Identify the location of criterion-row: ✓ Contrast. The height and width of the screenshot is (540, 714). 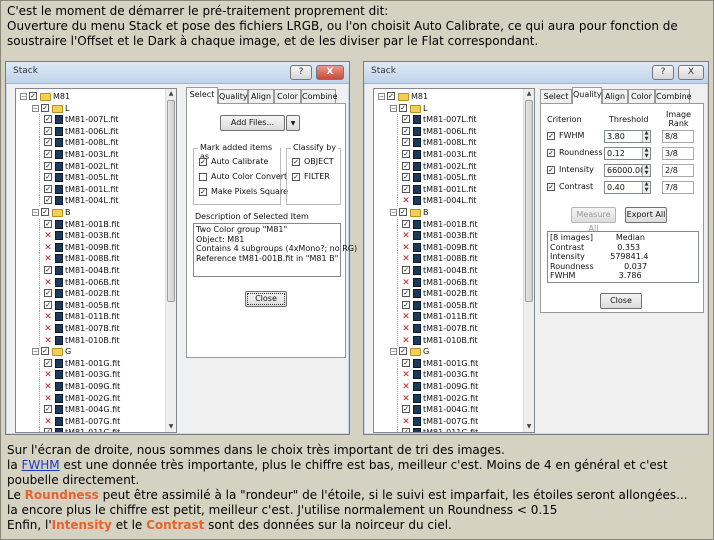
(577, 187).